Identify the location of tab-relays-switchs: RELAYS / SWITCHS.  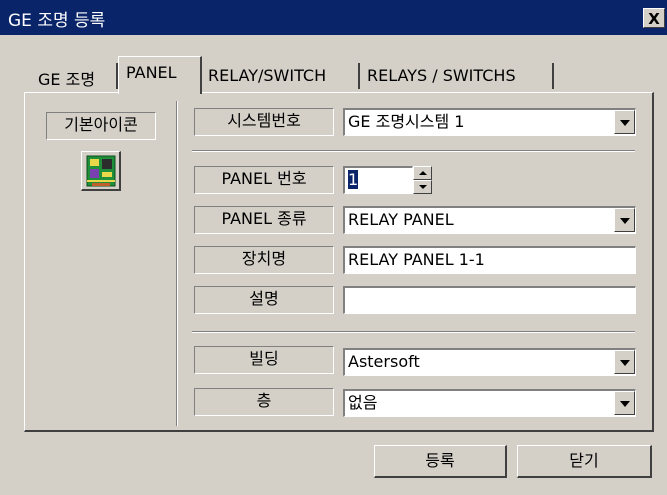
(458, 76).